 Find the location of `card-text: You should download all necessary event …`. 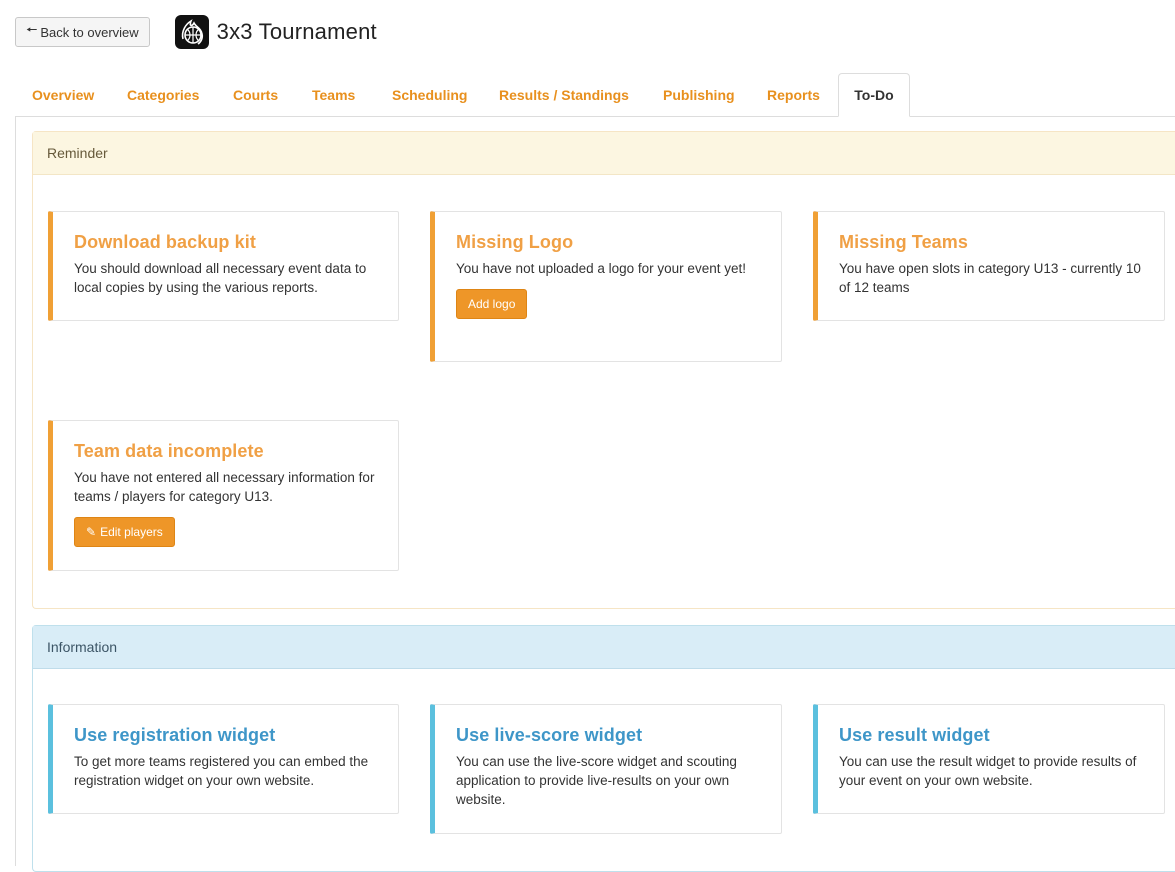

card-text: You should download all necessary event … is located at coordinates (220, 278).